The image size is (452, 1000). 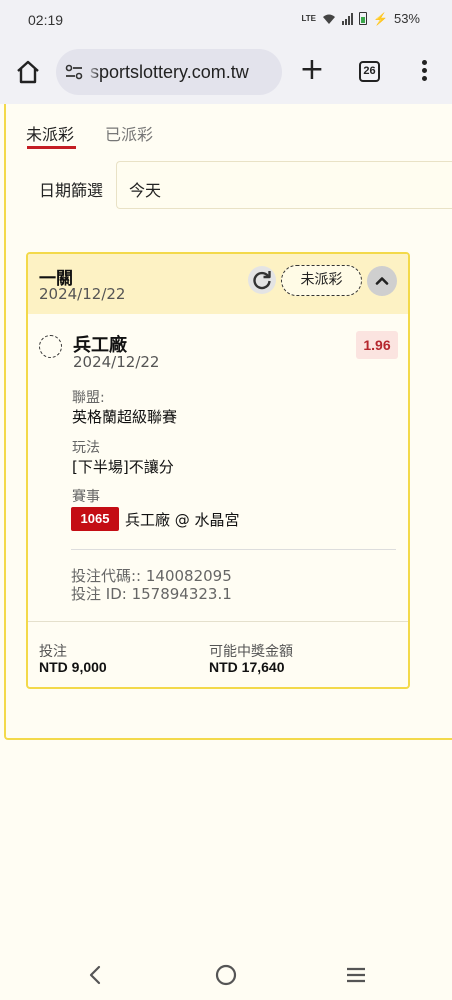 I want to click on refresh-button, so click(x=262, y=280).